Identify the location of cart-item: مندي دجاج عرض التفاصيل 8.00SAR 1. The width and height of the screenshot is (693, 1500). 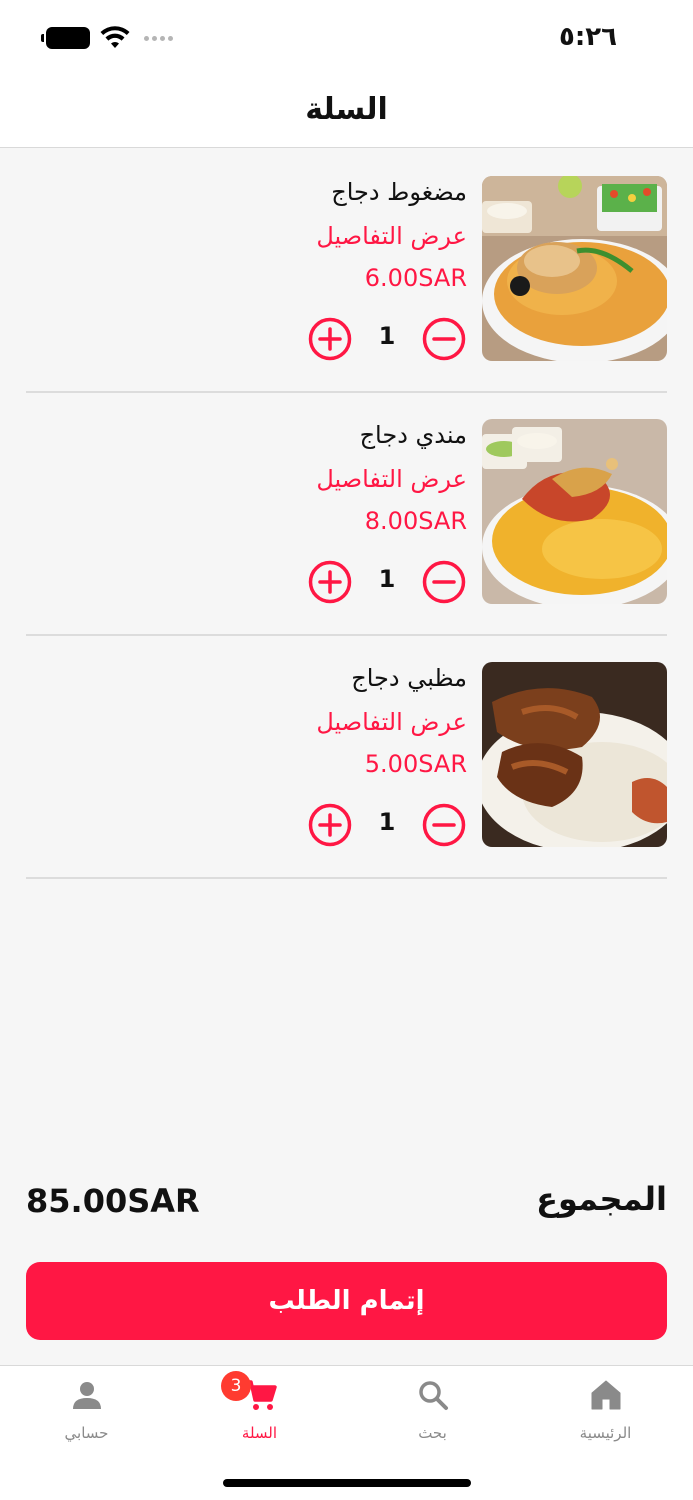
(346, 514).